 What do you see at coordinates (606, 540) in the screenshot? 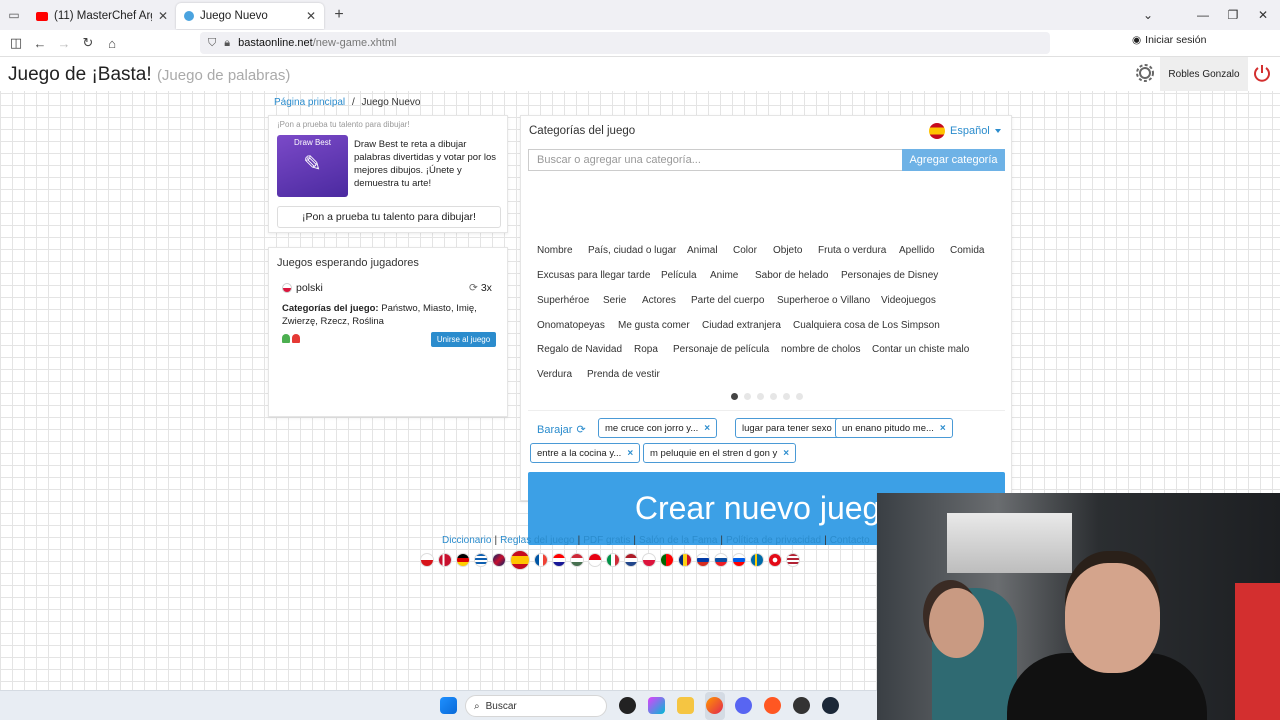
I see `footer-link: PDF gratis` at bounding box center [606, 540].